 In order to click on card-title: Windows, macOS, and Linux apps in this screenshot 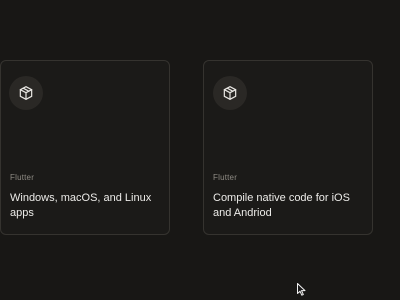, I will do `click(81, 205)`.